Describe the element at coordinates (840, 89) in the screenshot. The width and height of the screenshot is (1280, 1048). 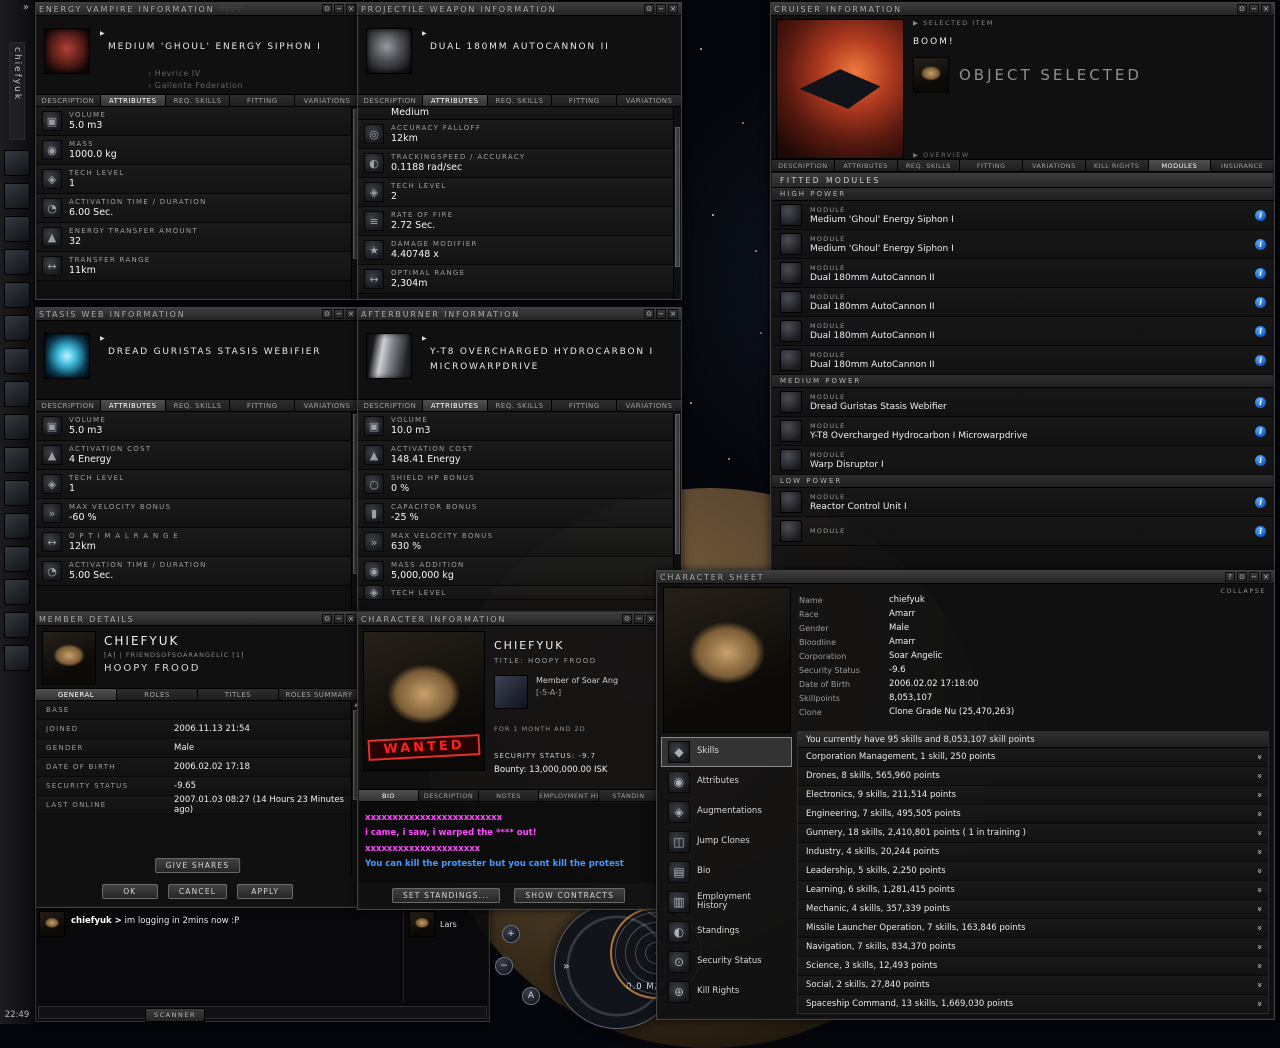
I see `ship-render-image` at that location.